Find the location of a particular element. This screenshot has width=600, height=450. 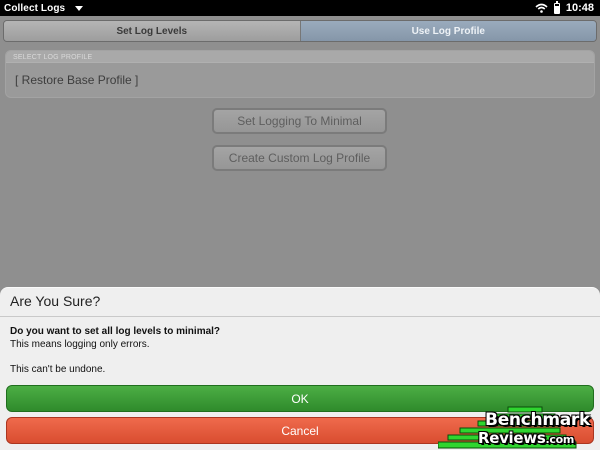

log-profile-header: SELECT LOG PROFILE is located at coordinates (300, 57).